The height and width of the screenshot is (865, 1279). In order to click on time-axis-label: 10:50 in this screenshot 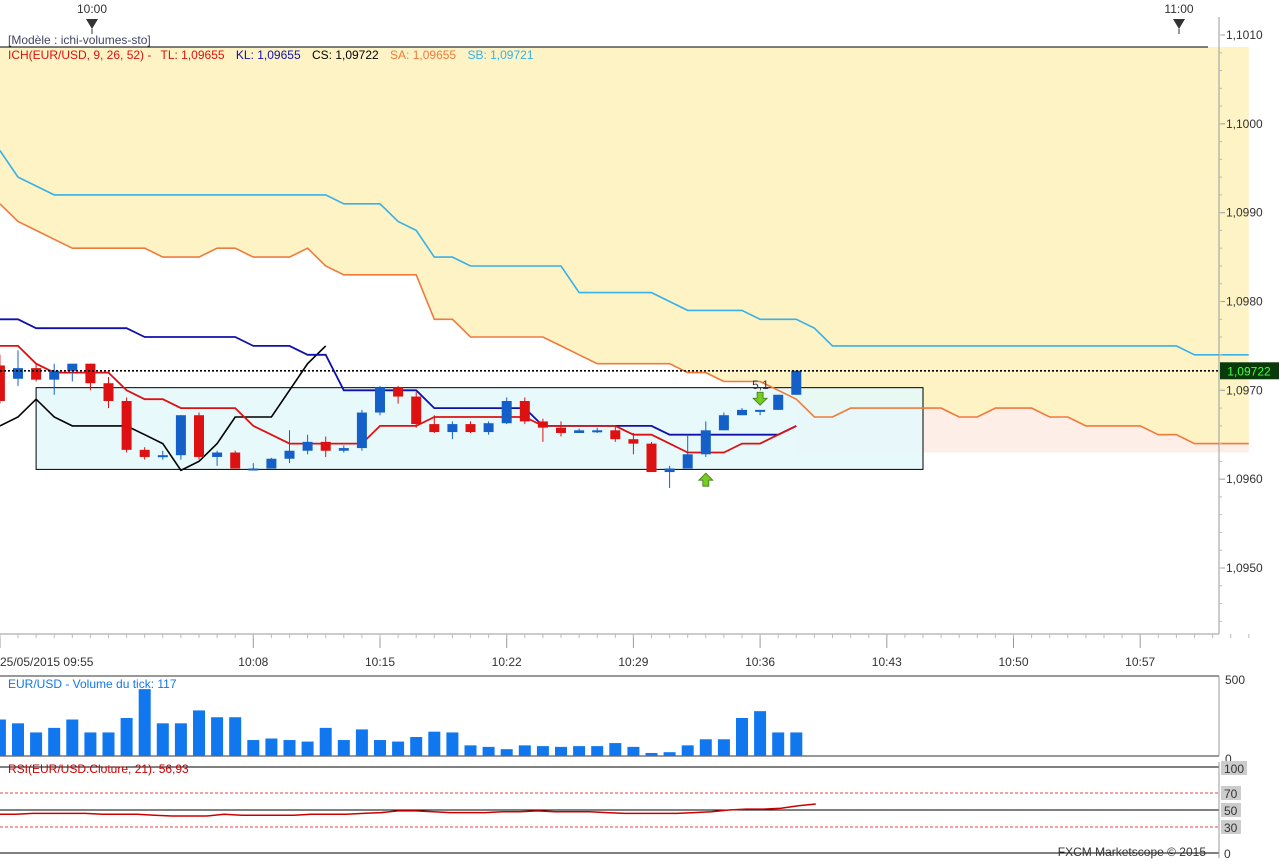, I will do `click(1013, 662)`.